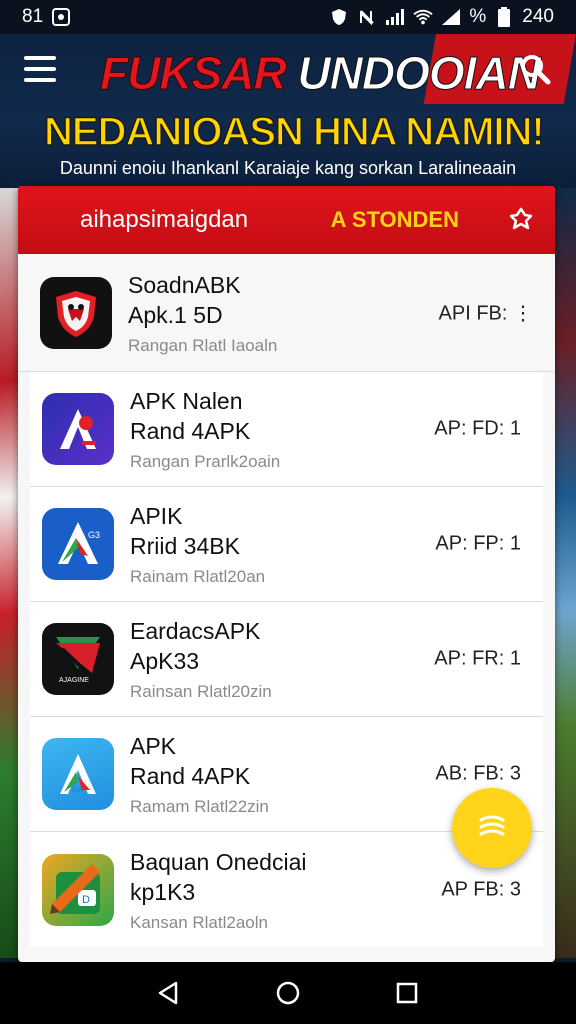  I want to click on status-percent: %, so click(478, 16).